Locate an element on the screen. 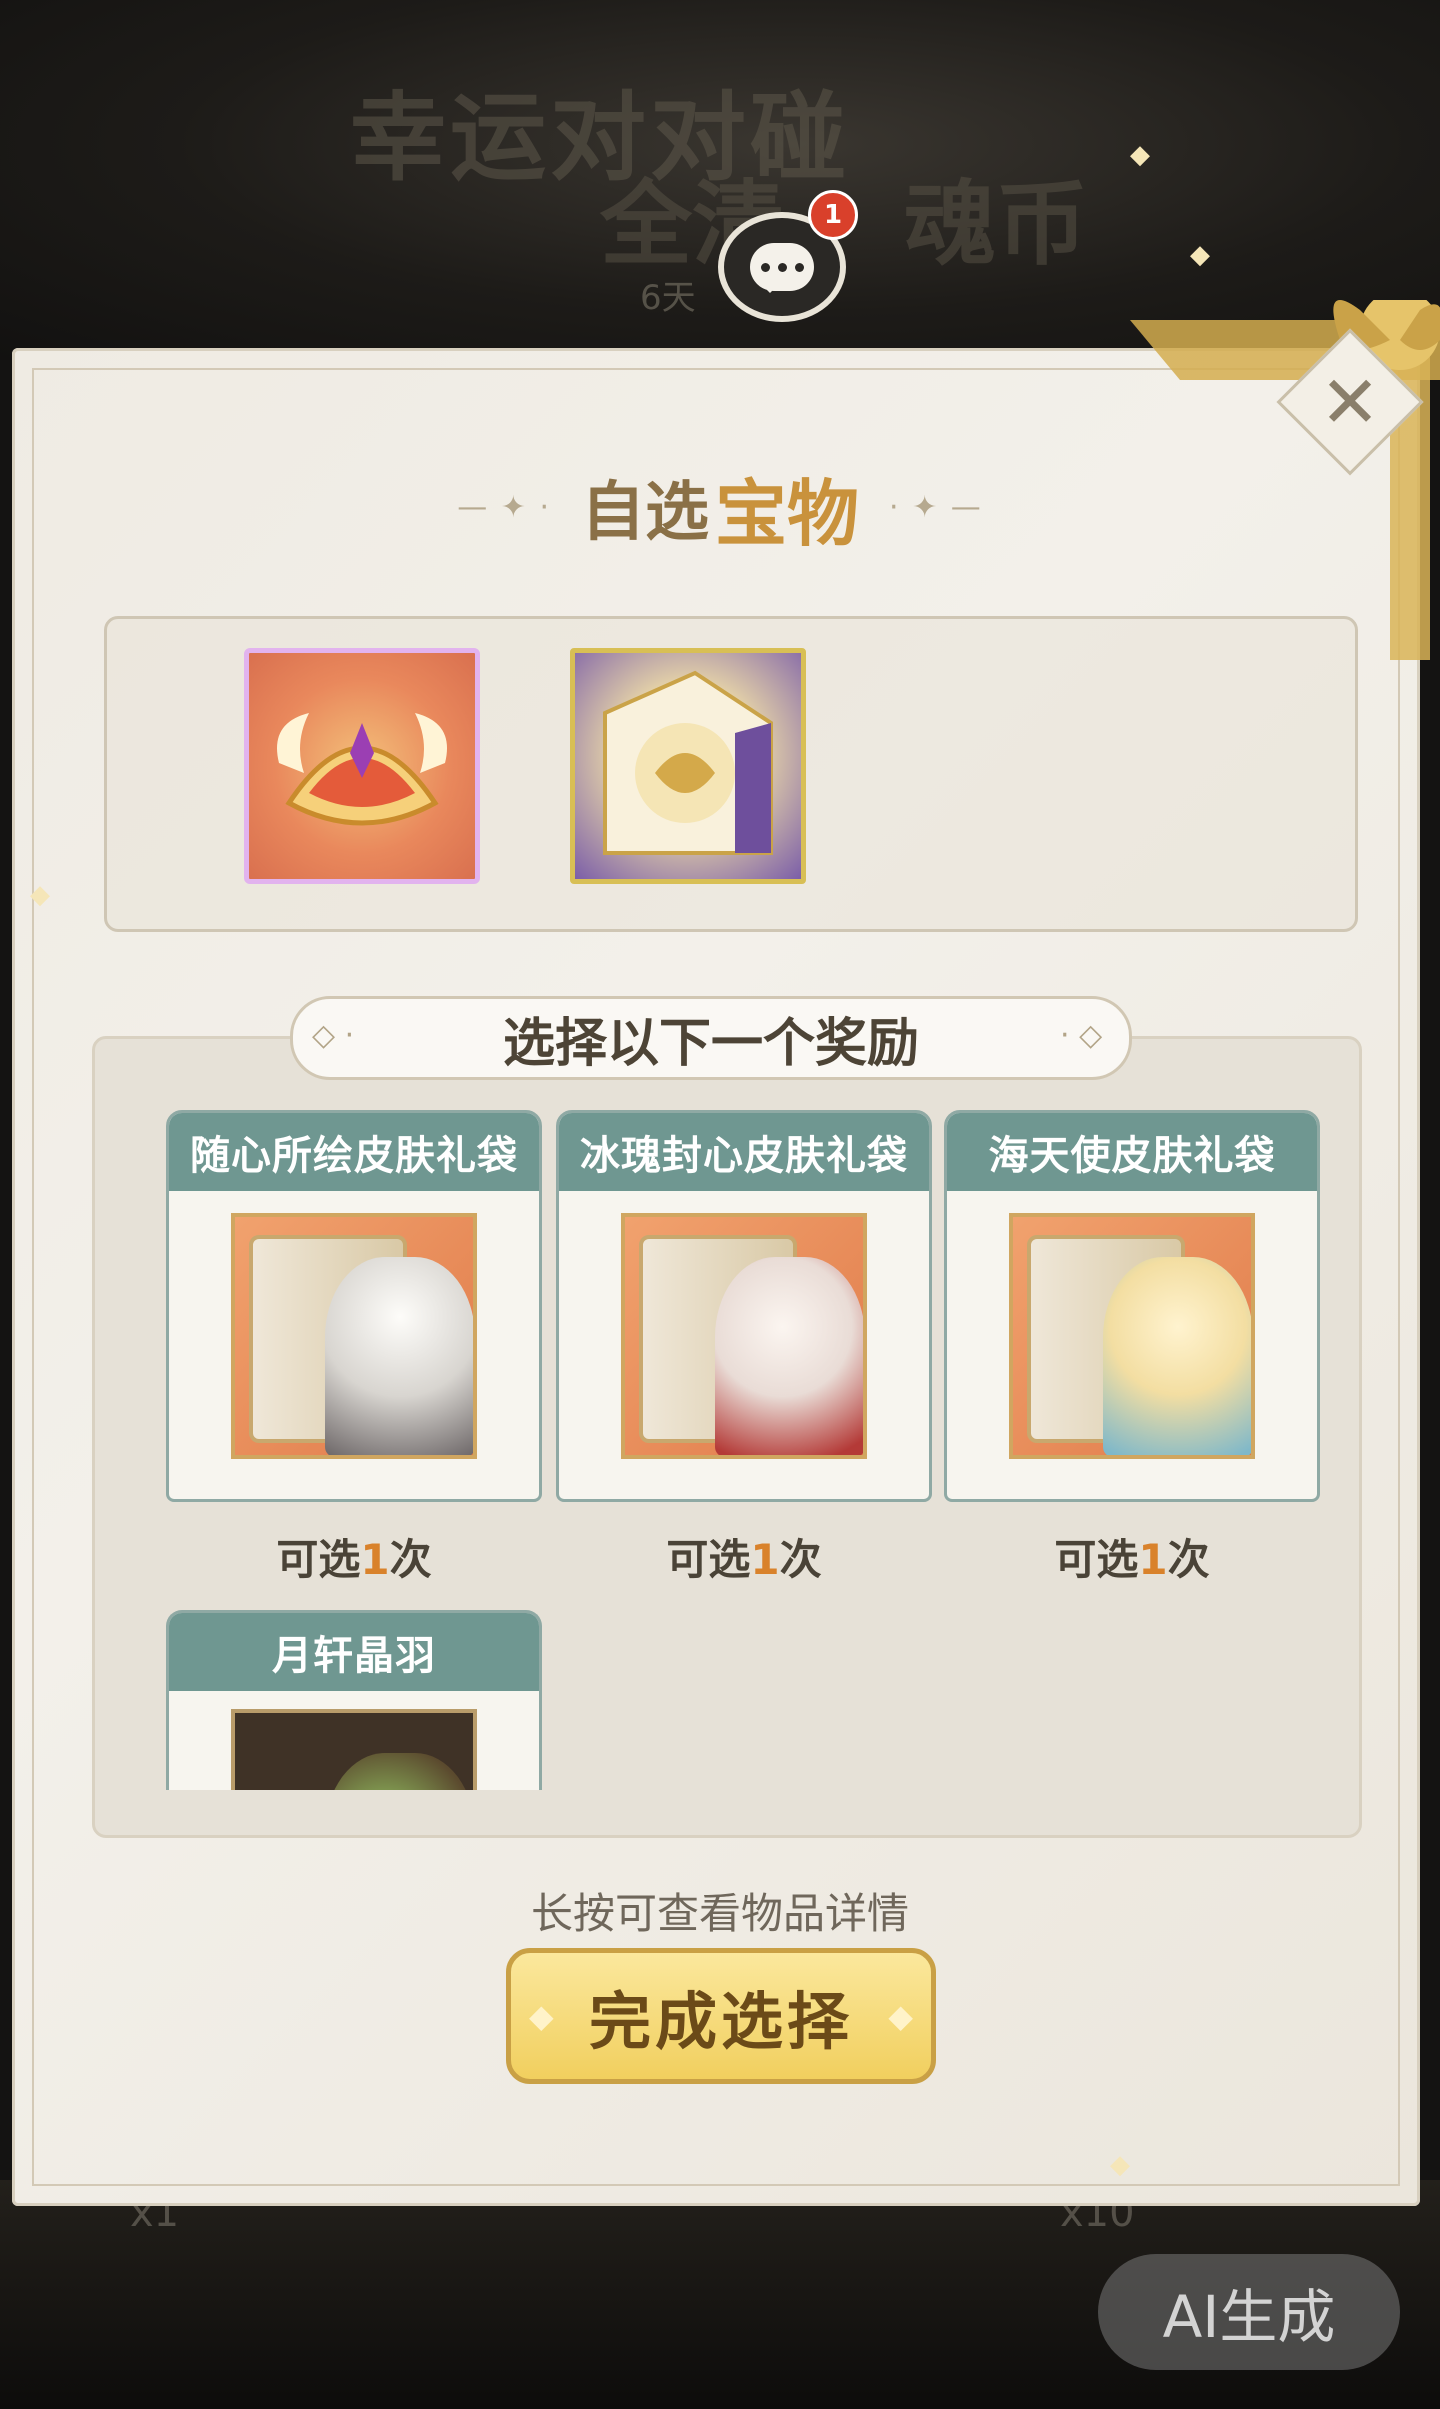 Image resolution: width=1440 pixels, height=2409 pixels. dialog-title: — ✦ · 自选 宝物 · ✦ — is located at coordinates (720, 509).